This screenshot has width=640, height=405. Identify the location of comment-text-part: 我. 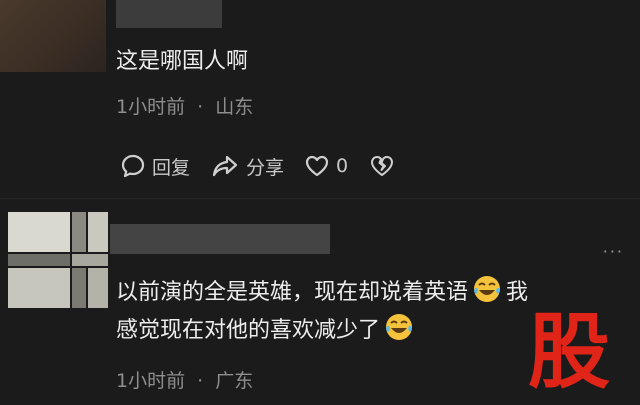
(517, 292).